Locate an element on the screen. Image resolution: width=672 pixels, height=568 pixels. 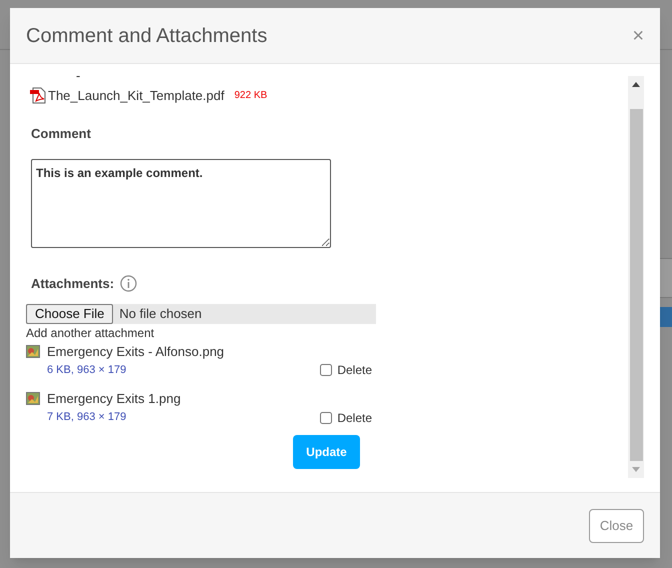
add-attachment-link: Add another attachment is located at coordinates (90, 333).